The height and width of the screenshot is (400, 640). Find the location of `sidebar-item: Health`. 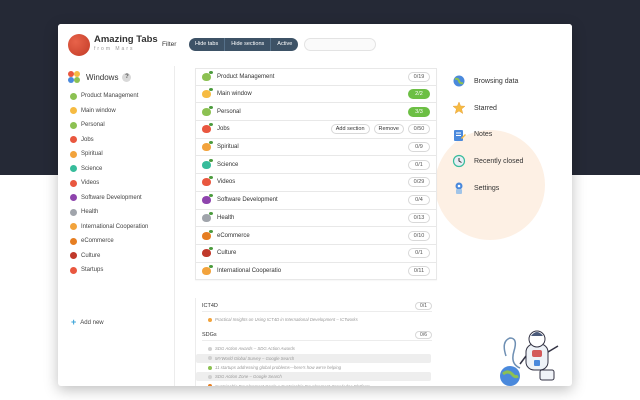

sidebar-item: Health is located at coordinates (109, 212).